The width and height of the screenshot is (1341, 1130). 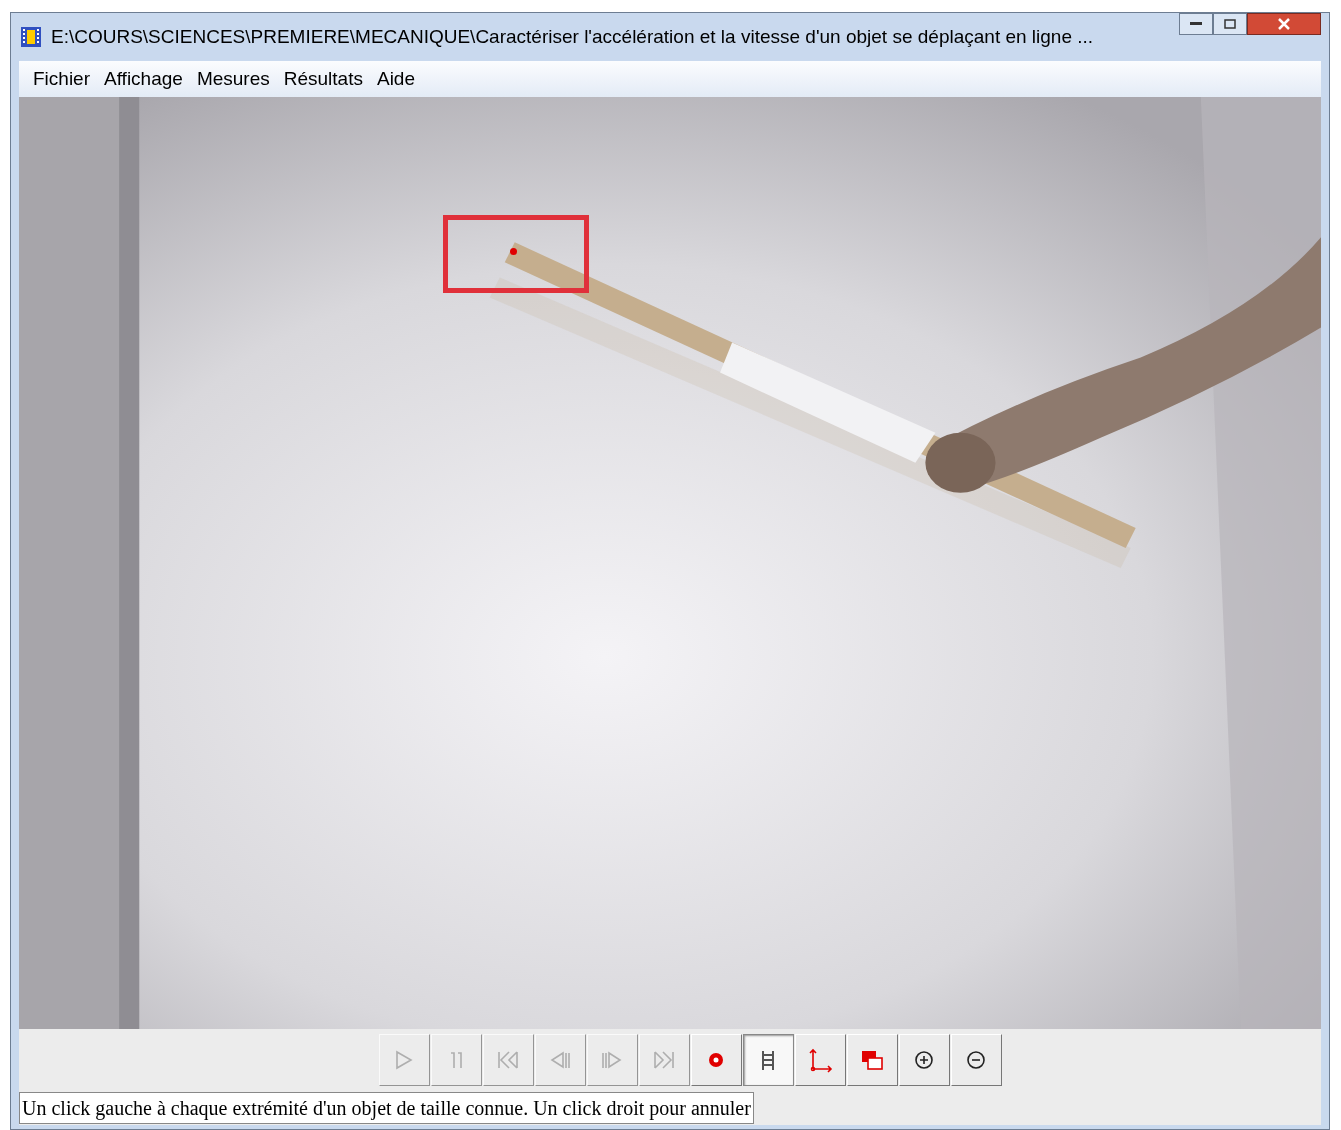 I want to click on maximize-icon, so click(x=1230, y=24).